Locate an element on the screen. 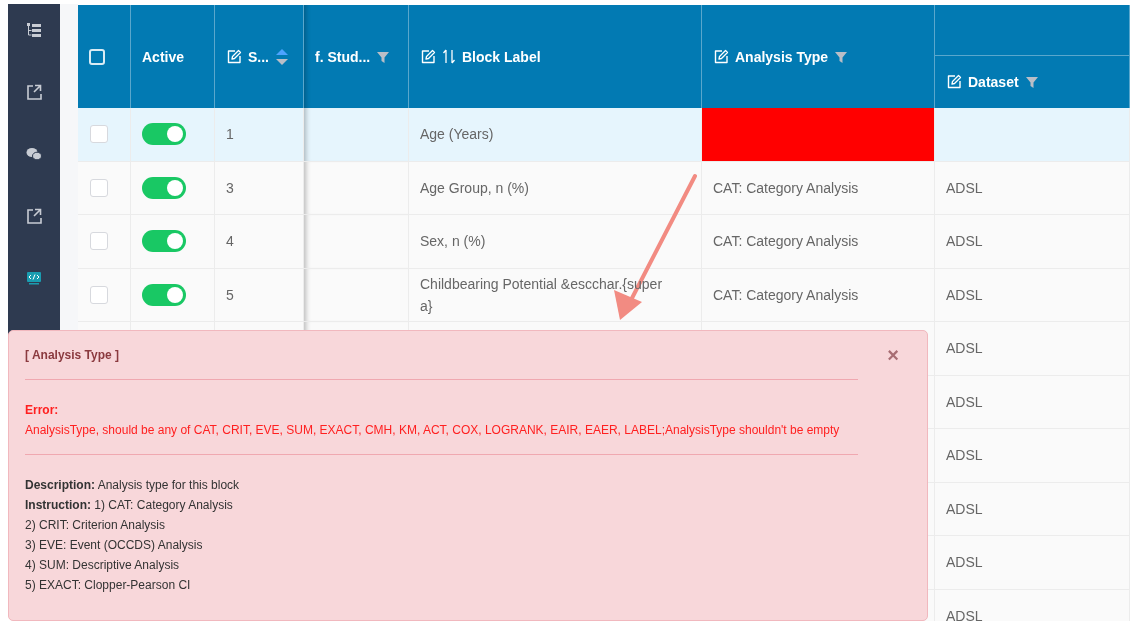 The width and height of the screenshot is (1130, 621). table-cell: Sex, n (%) is located at coordinates (555, 242).